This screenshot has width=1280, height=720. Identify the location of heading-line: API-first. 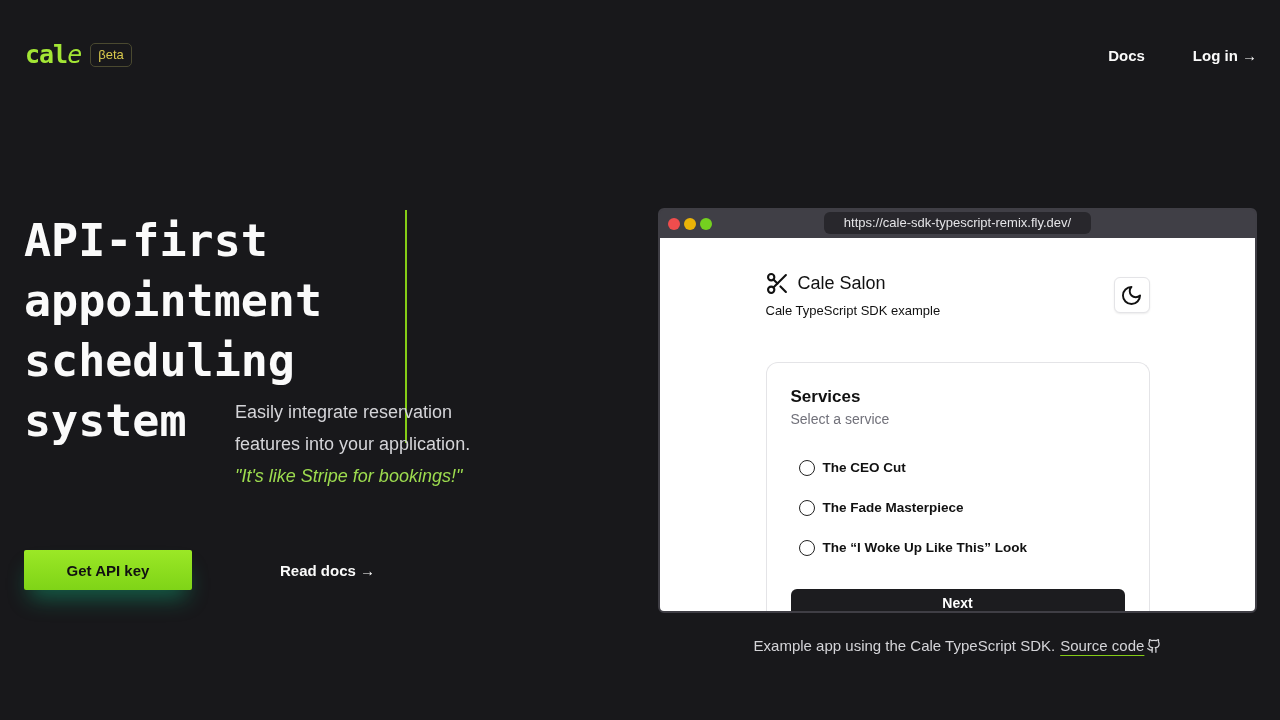
(146, 241).